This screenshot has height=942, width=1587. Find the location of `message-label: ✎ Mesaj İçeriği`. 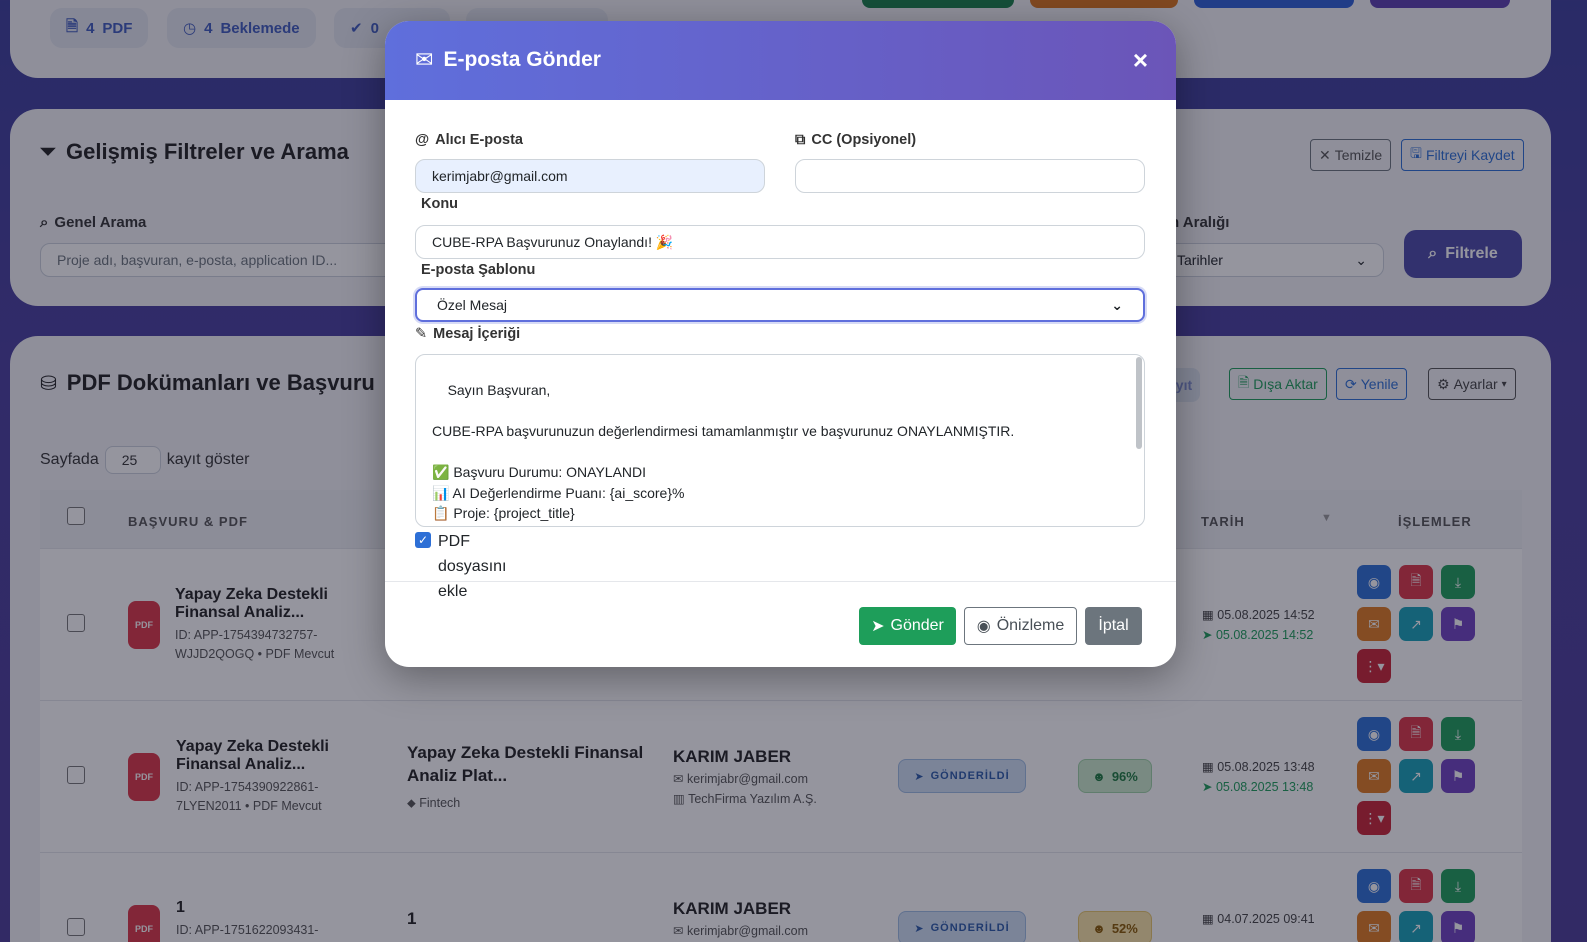

message-label: ✎ Mesaj İçeriği is located at coordinates (468, 334).